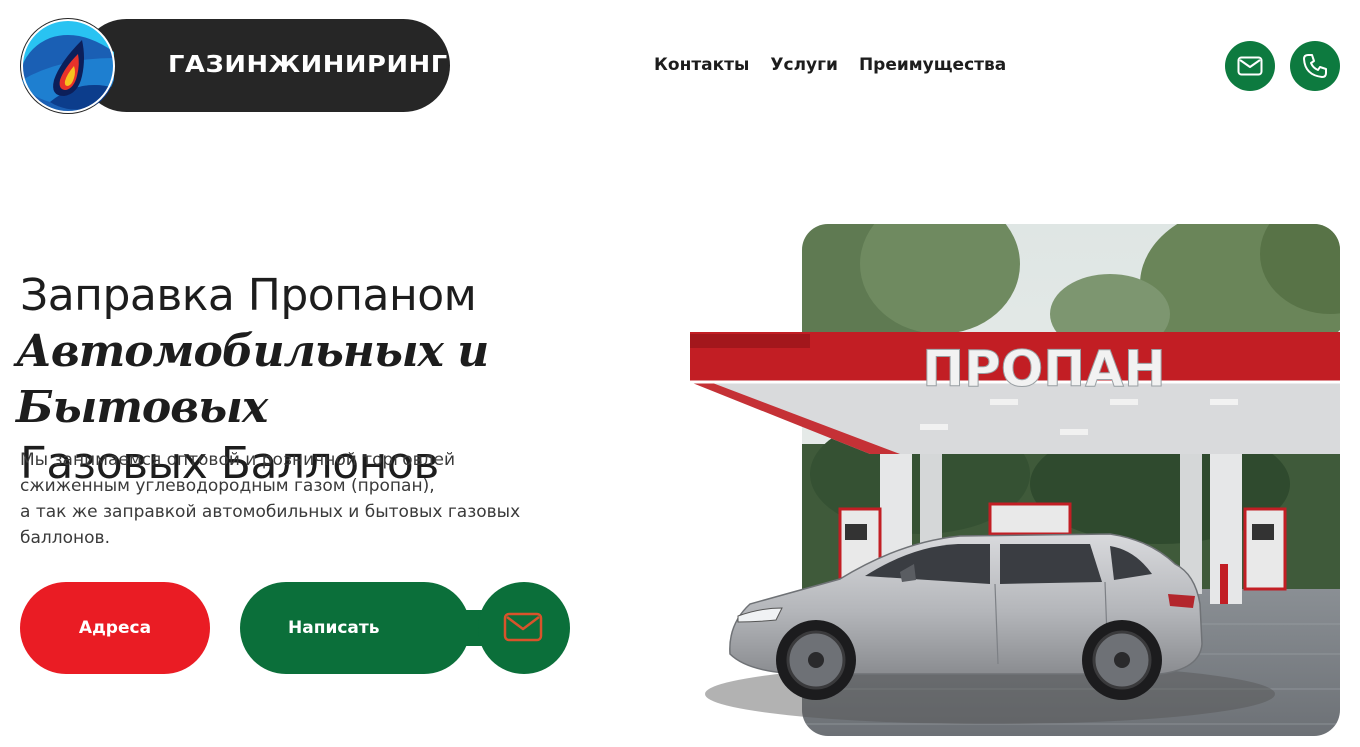  I want to click on nav-contacts: Контакты, so click(701, 65).